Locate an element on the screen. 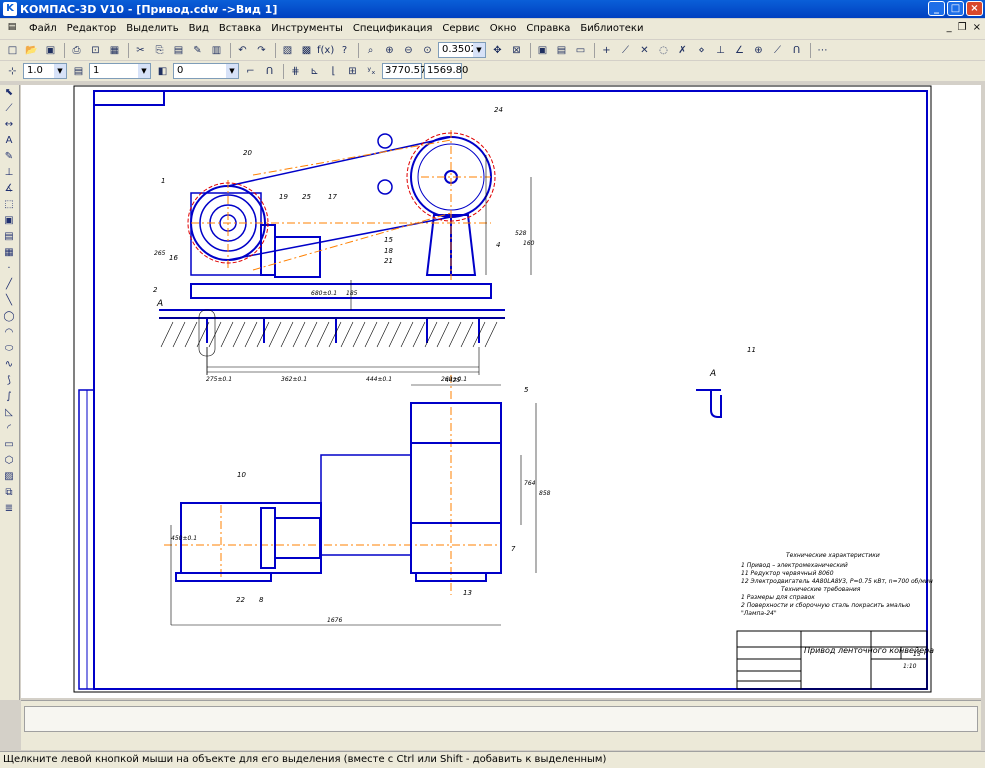  mdi-restore-icon: ❐ is located at coordinates (962, 27).